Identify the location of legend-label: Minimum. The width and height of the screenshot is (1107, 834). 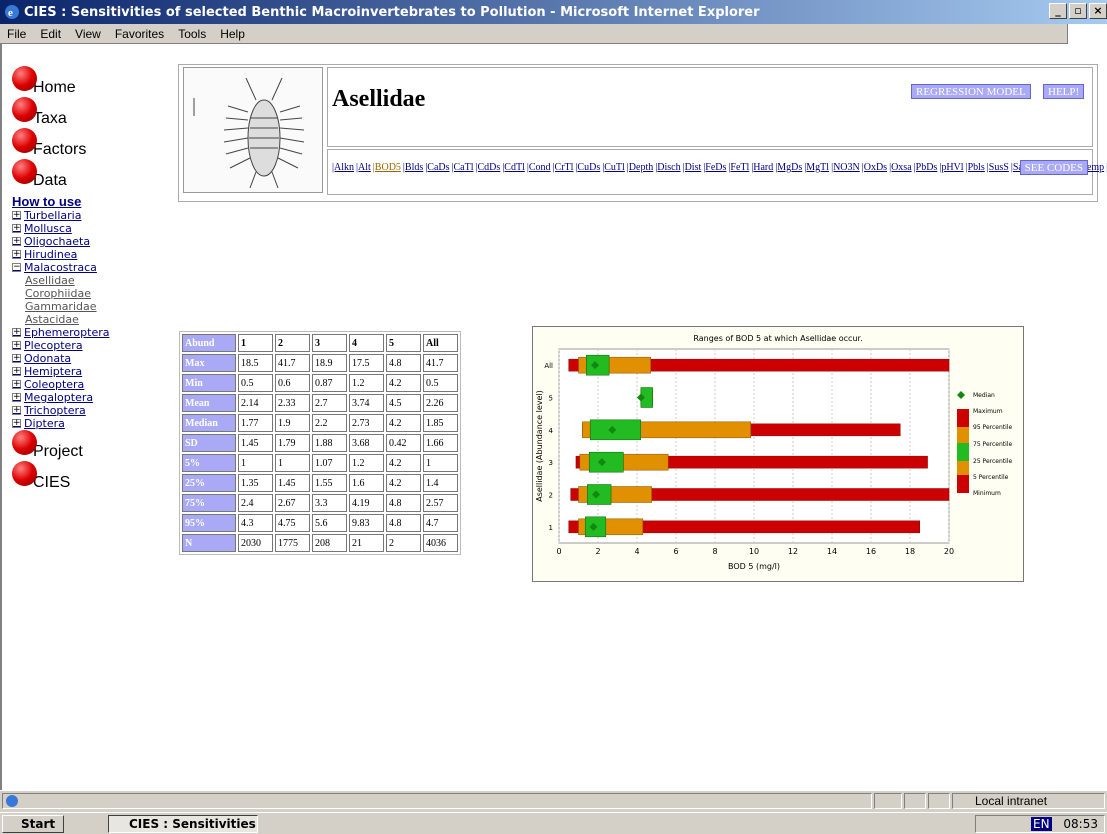
(987, 493).